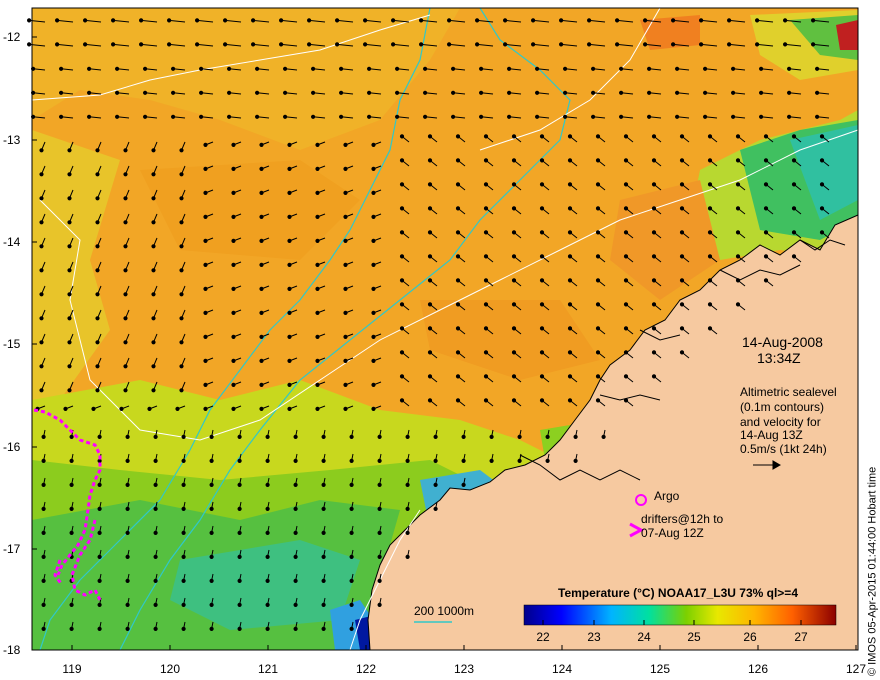  What do you see at coordinates (12, 140) in the screenshot?
I see `y-tick-label: -13` at bounding box center [12, 140].